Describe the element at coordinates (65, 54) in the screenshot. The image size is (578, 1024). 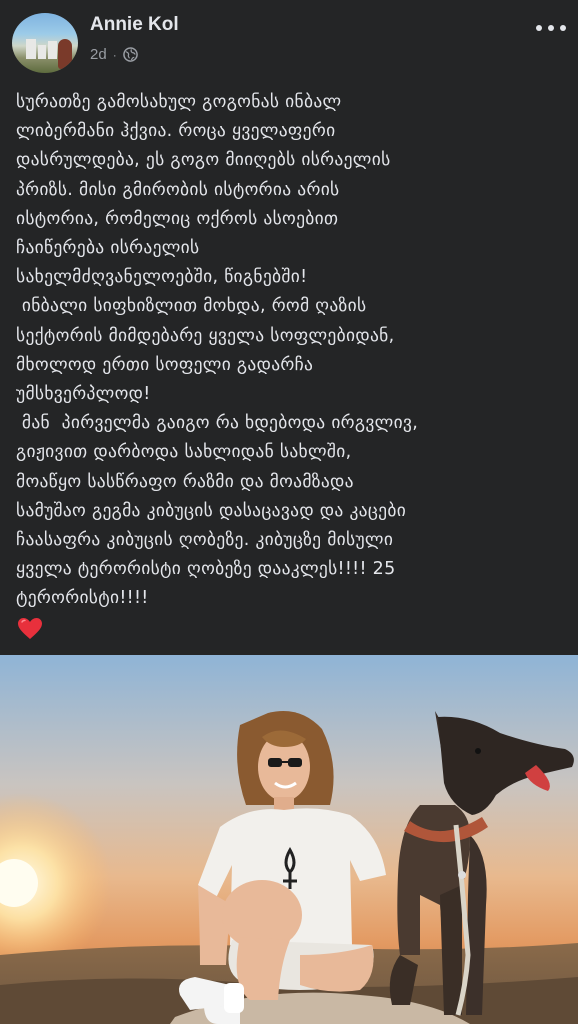
I see `avatar-person` at that location.